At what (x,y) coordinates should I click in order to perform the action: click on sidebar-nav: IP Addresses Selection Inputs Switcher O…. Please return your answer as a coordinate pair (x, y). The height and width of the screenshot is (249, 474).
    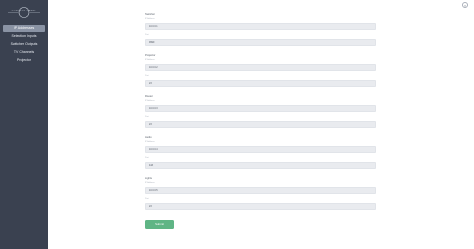
    Looking at the image, I should click on (24, 45).